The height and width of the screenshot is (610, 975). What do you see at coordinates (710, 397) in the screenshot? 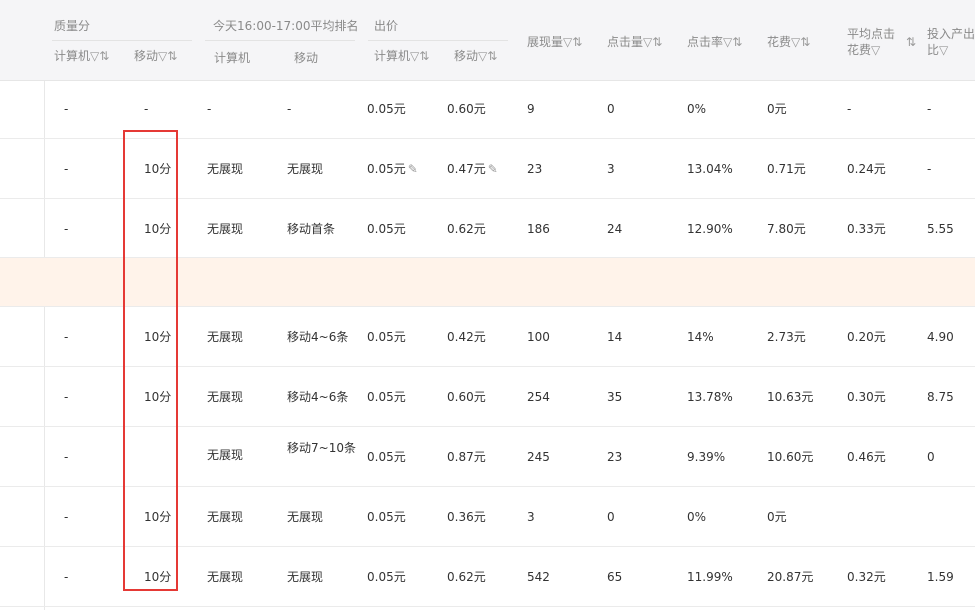
I see `ctr-cell: 13.78%` at bounding box center [710, 397].